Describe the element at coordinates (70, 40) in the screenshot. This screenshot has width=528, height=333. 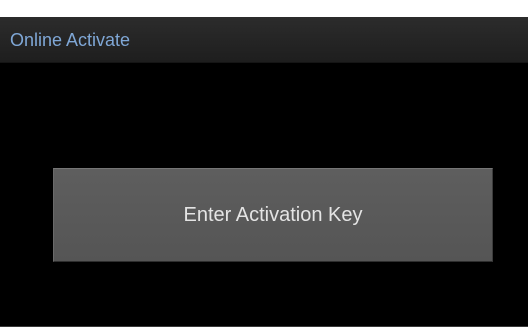
I see `dialog-title: Online Activate` at that location.